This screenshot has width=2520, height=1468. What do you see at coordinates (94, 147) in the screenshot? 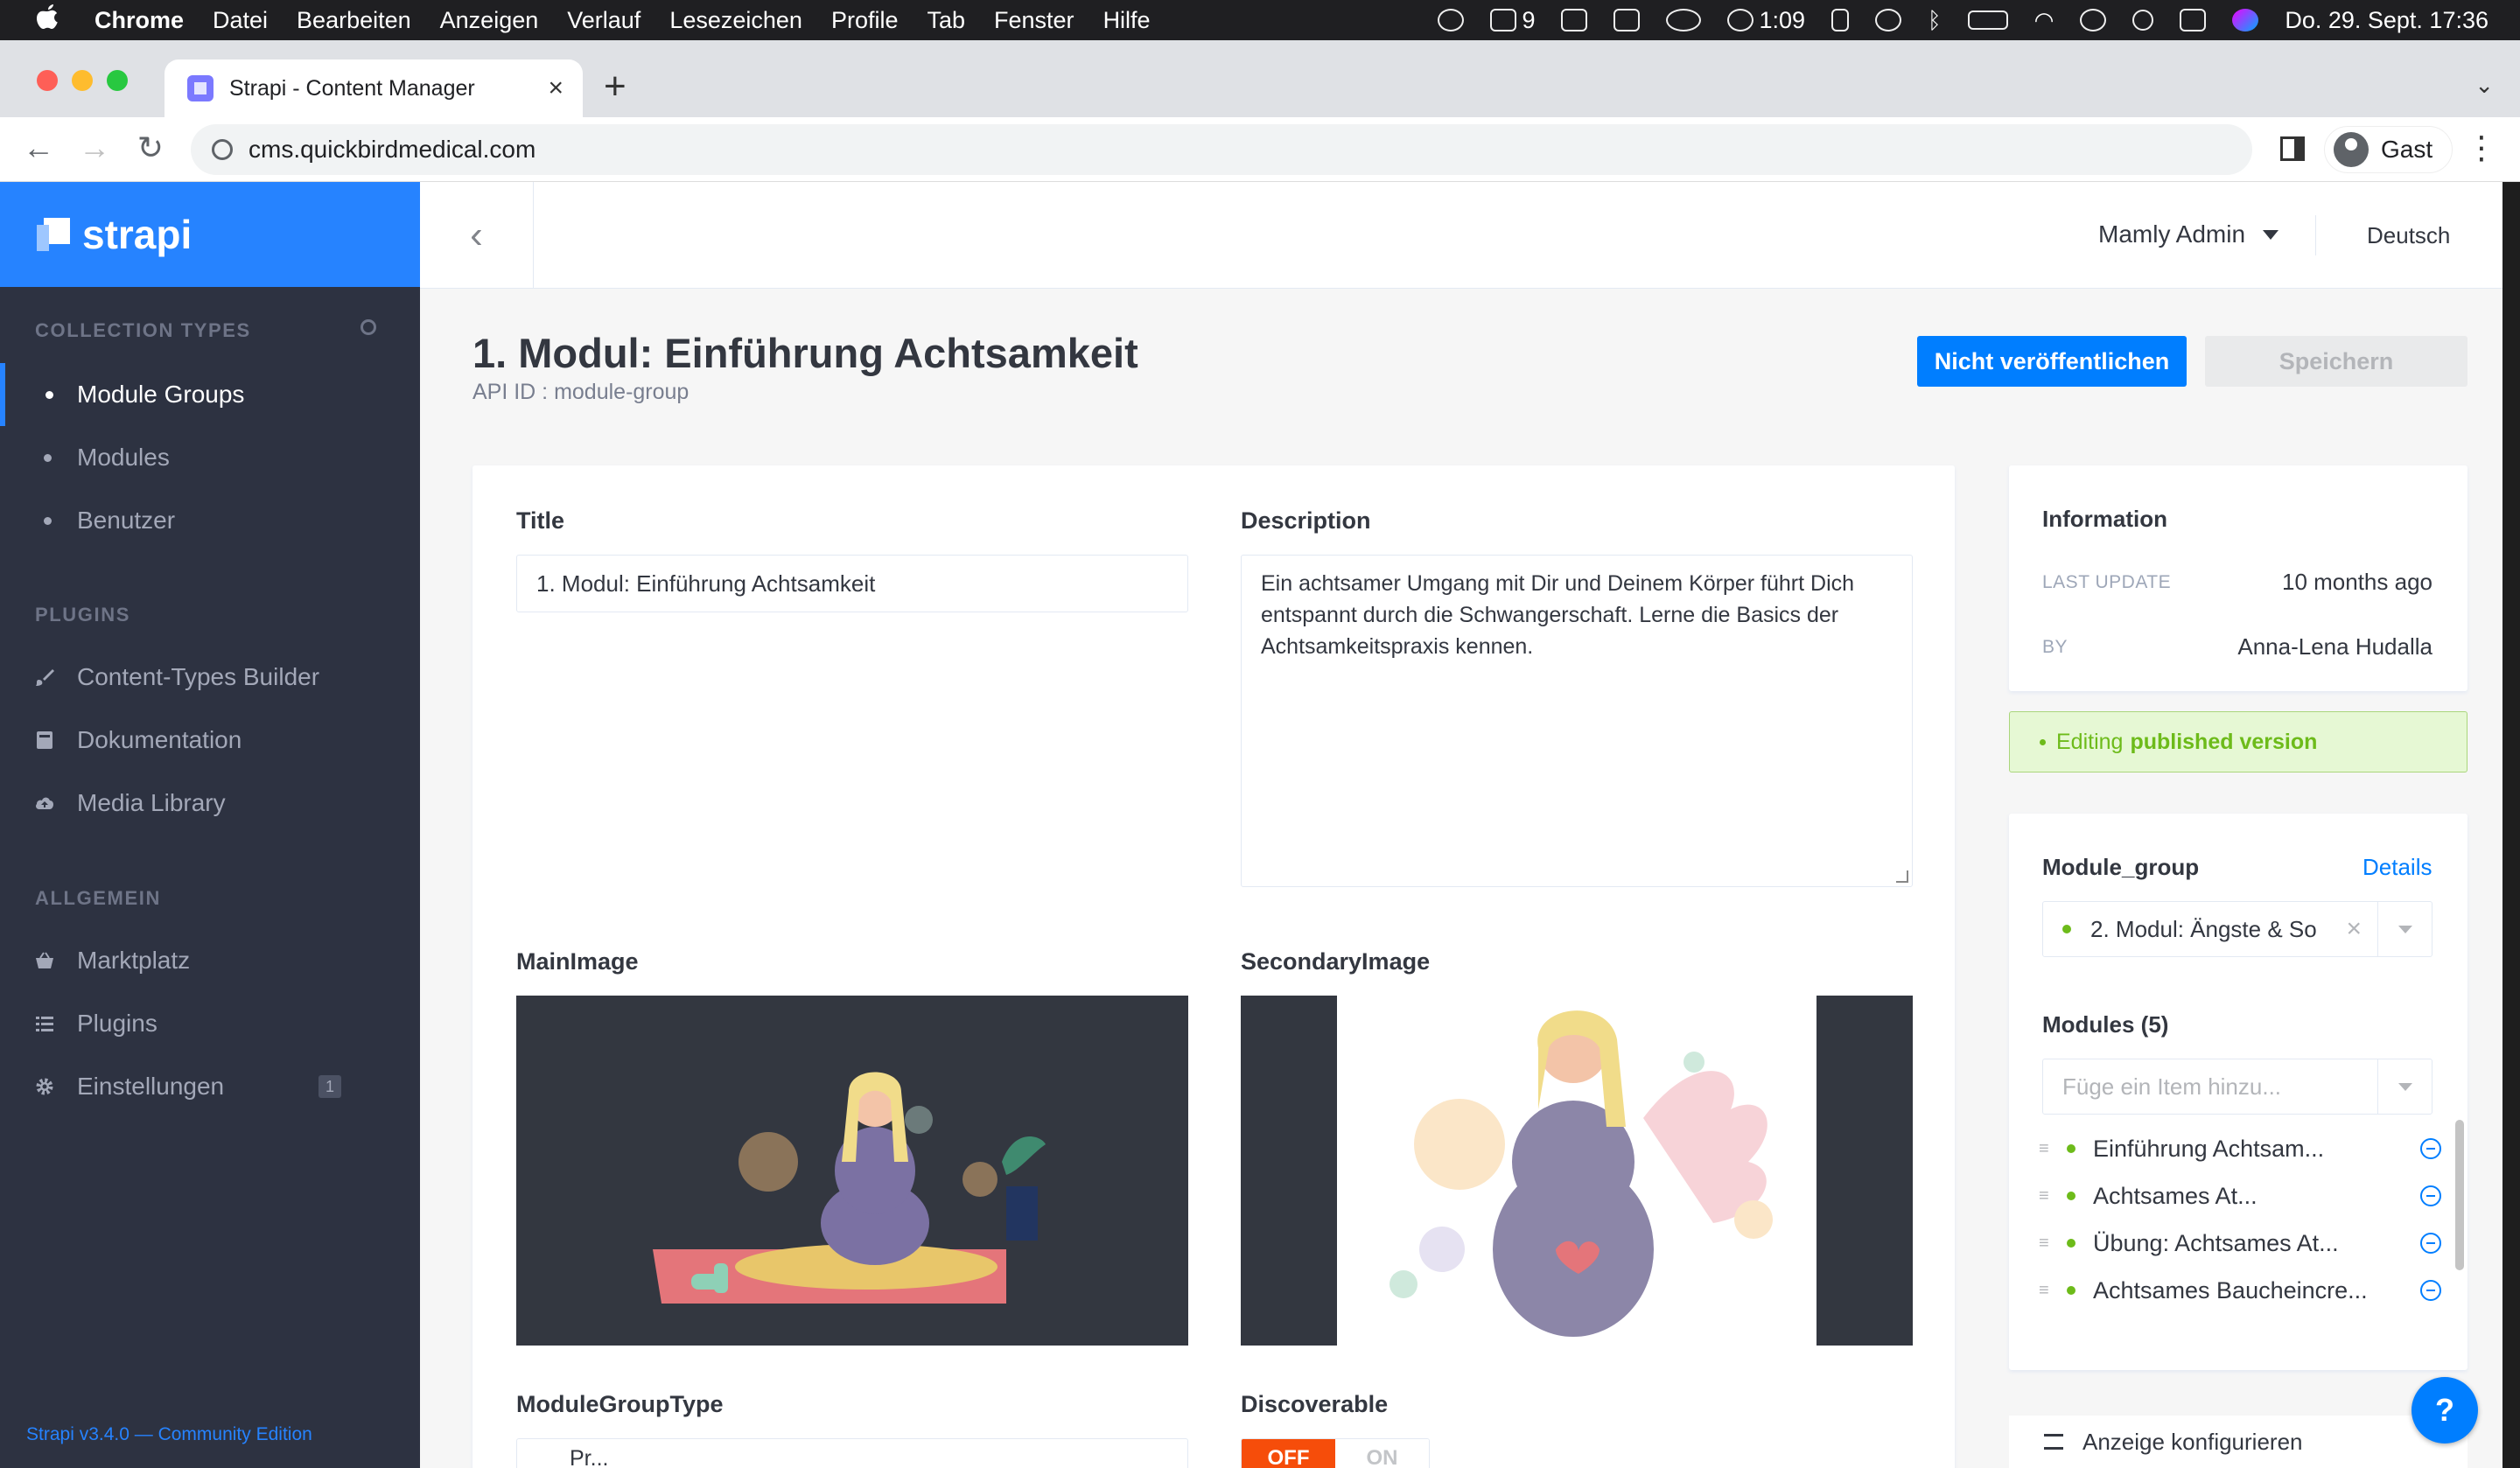
I see `forward-arrow-icon: →` at bounding box center [94, 147].